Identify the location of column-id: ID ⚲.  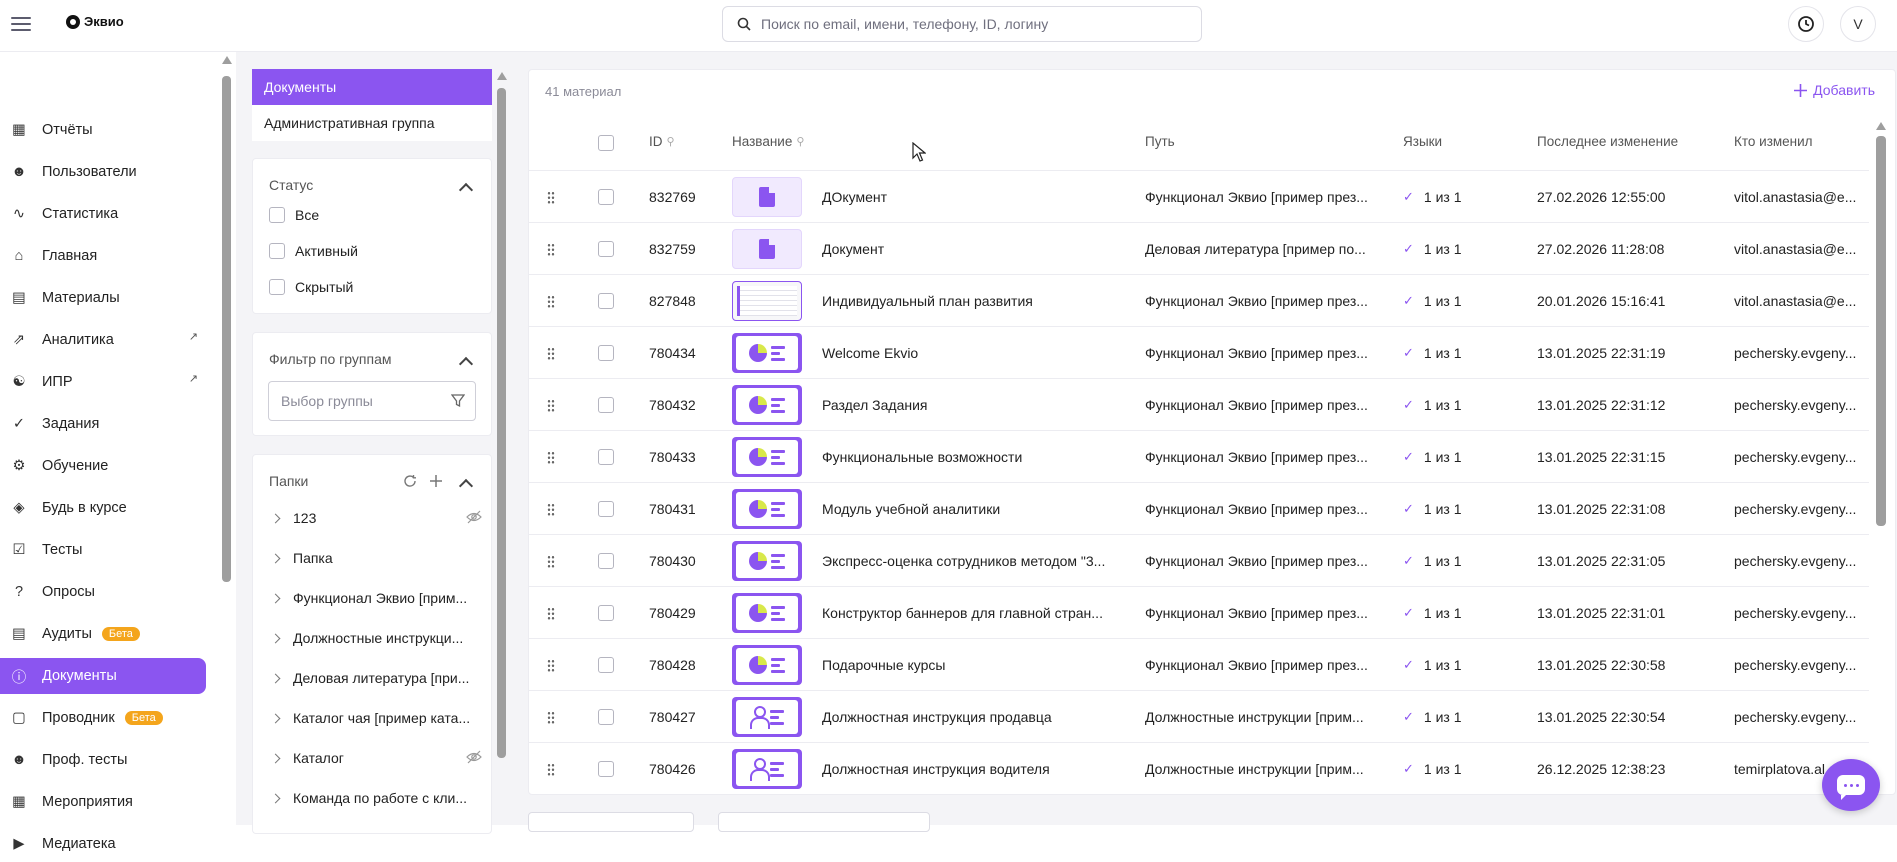
(662, 141).